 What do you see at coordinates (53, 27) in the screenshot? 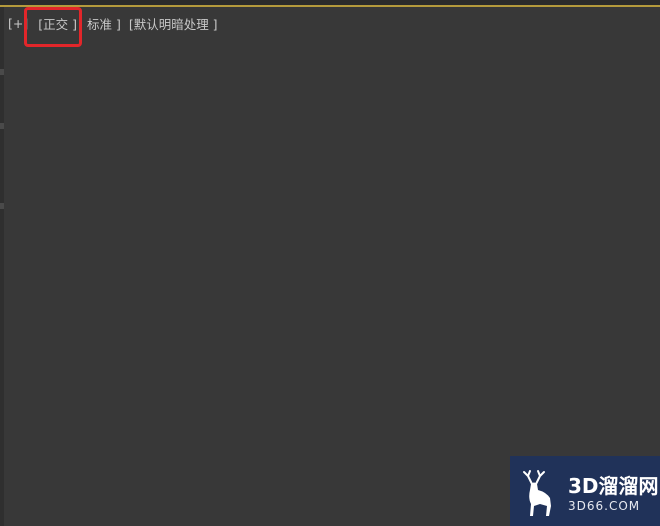
I see `highlight-annotation-box` at bounding box center [53, 27].